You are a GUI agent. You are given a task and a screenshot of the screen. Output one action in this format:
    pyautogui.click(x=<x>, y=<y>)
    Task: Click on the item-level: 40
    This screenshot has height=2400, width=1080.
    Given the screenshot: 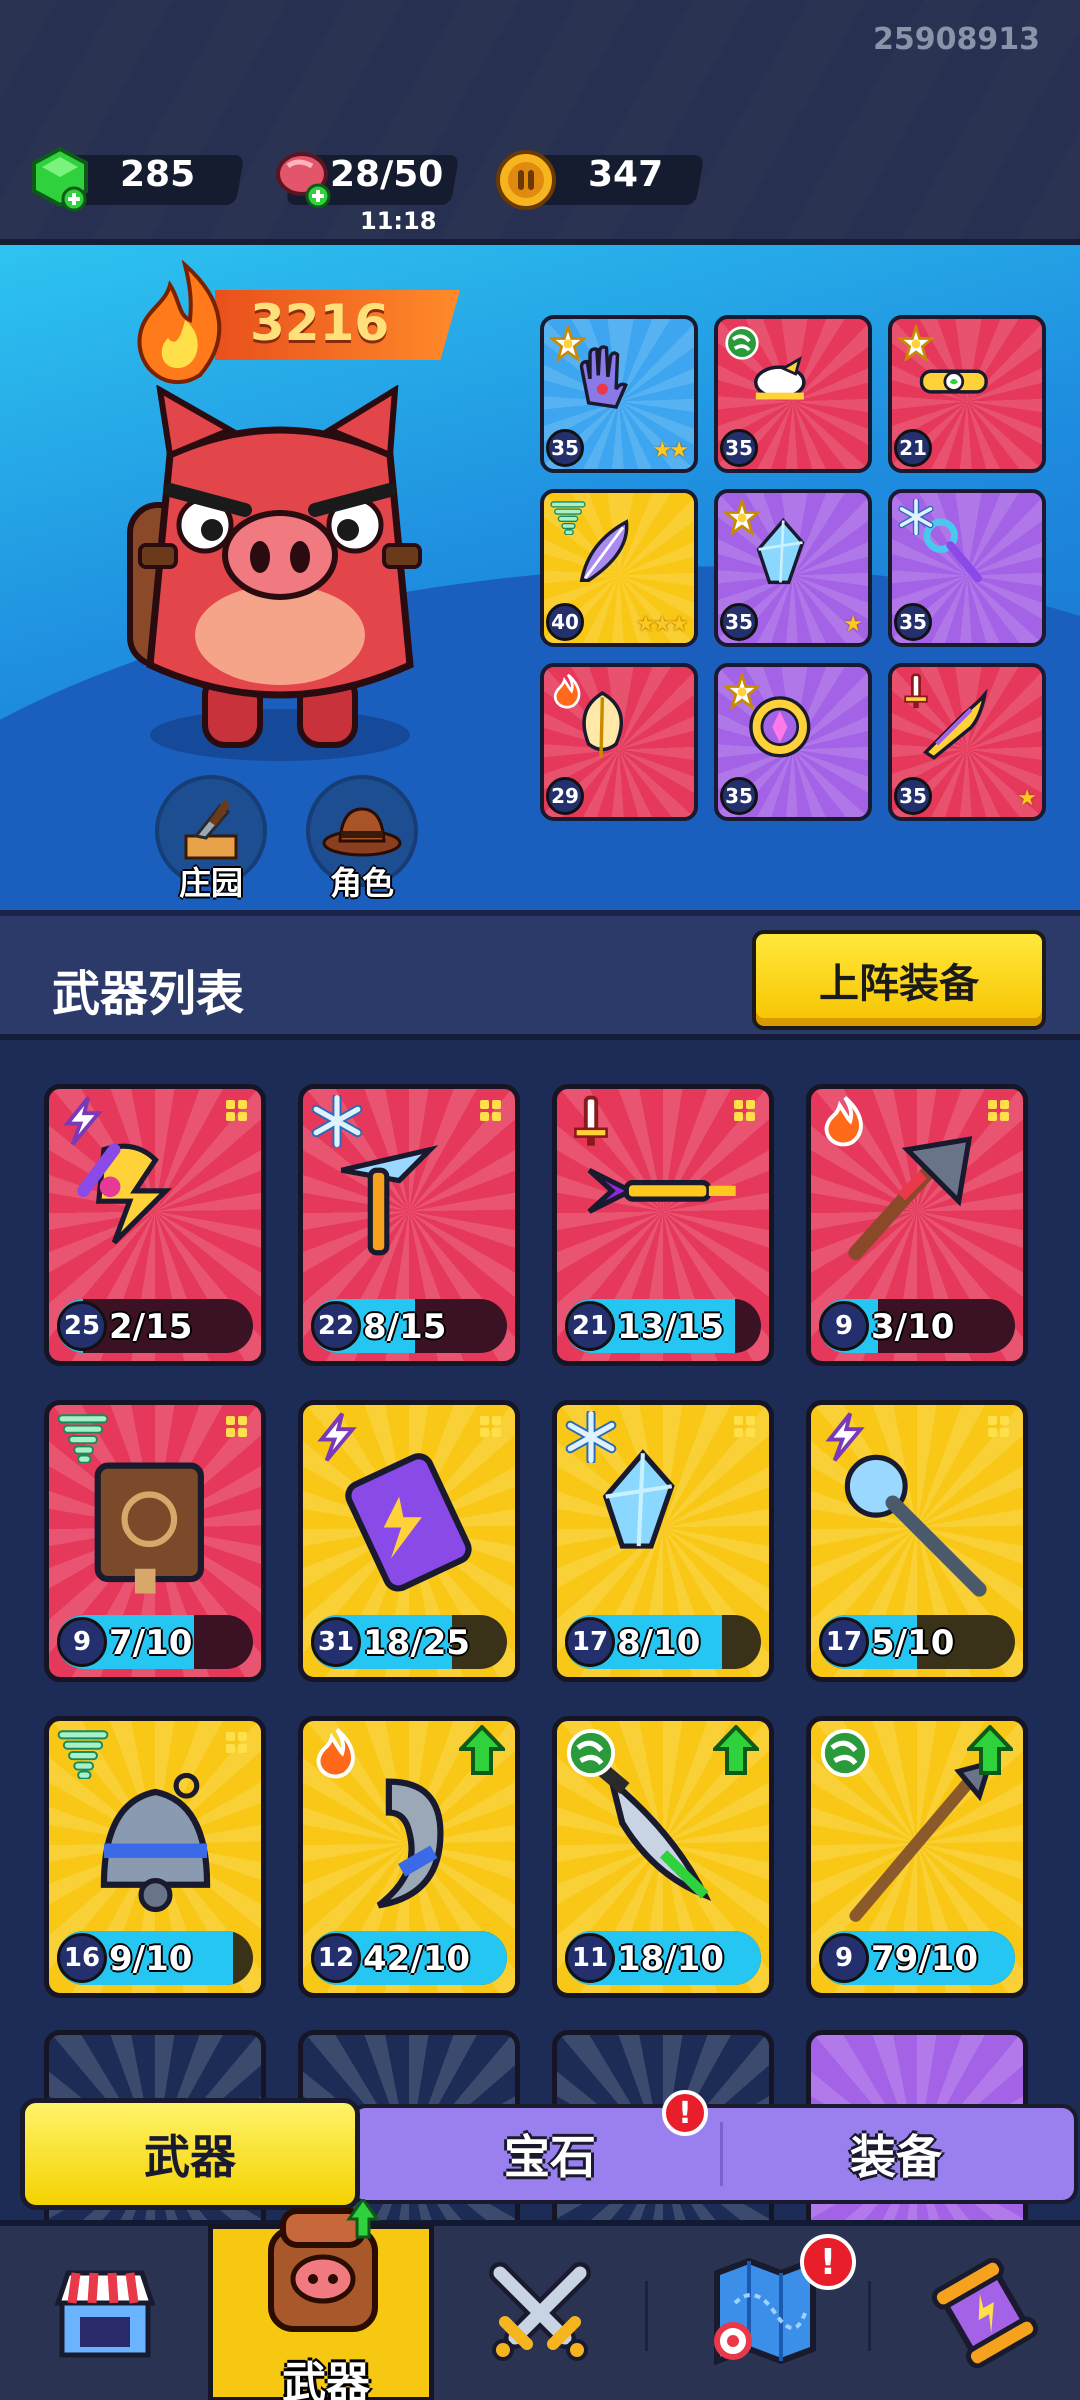 What is the action you would take?
    pyautogui.click(x=565, y=622)
    